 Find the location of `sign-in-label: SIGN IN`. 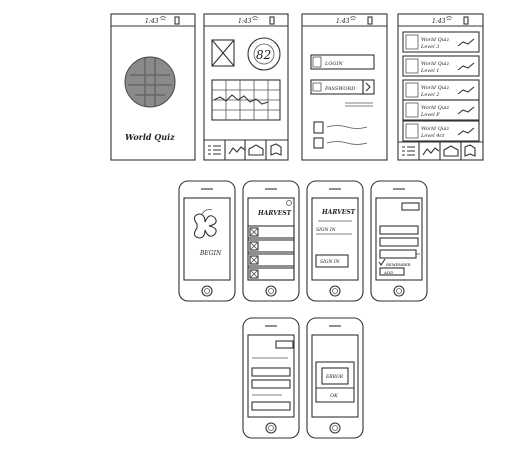

sign-in-label: SIGN IN is located at coordinates (326, 230).